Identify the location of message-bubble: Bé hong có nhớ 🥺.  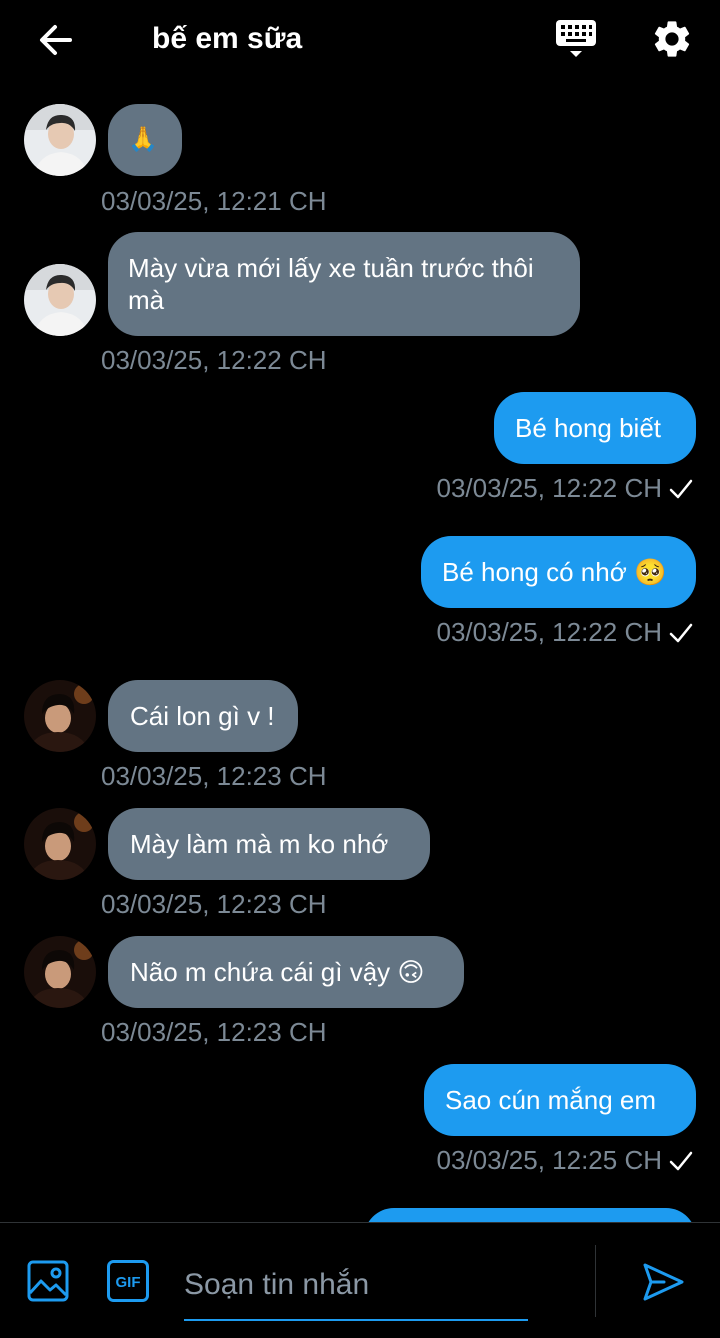
(558, 572).